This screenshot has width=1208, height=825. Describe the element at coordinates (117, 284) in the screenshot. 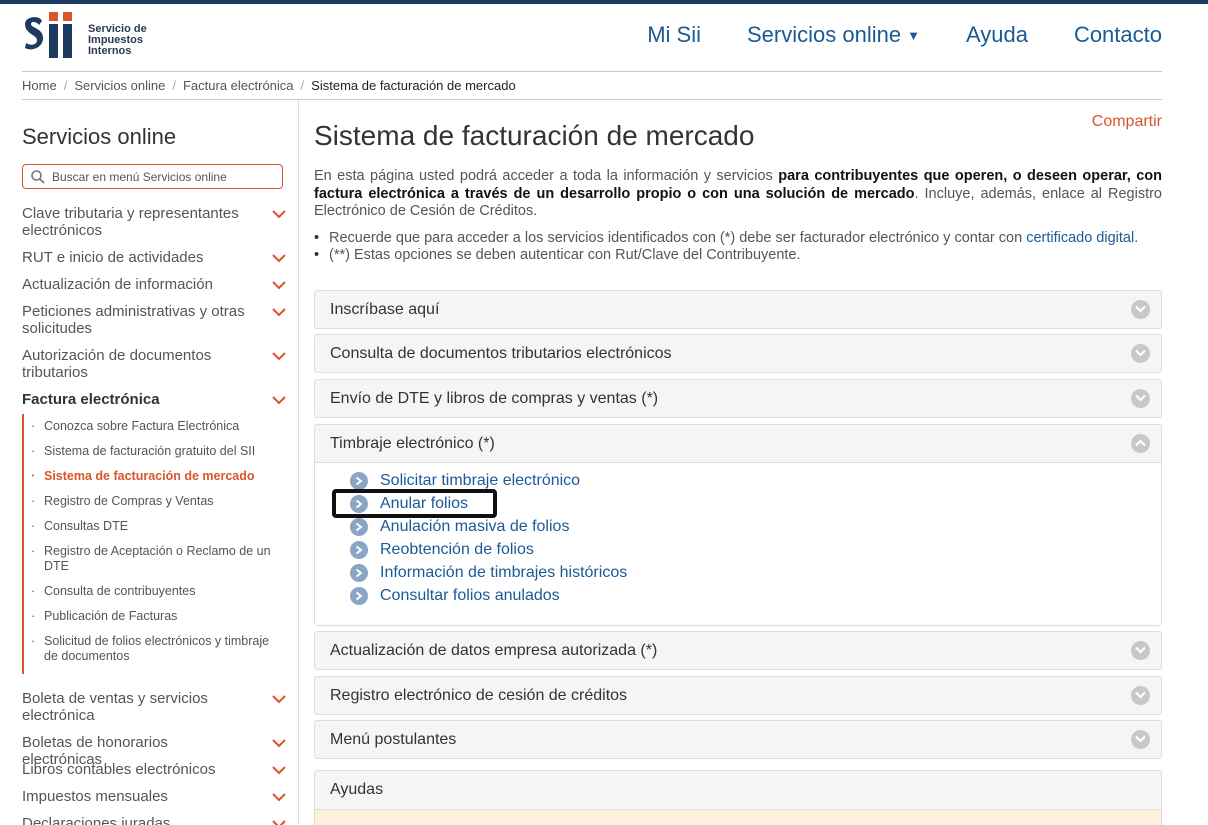

I see `sidebar-item-label: Actualización de información` at that location.